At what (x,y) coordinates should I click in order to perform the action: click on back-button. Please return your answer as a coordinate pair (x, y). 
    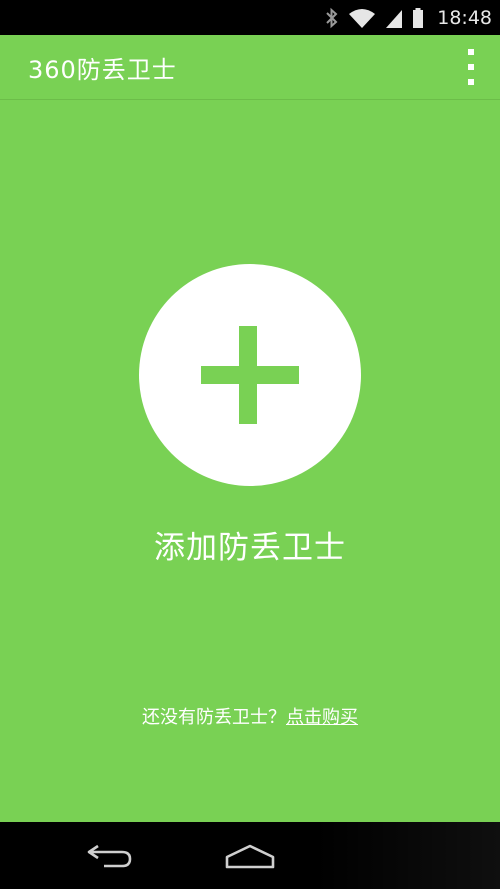
    Looking at the image, I should click on (110, 855).